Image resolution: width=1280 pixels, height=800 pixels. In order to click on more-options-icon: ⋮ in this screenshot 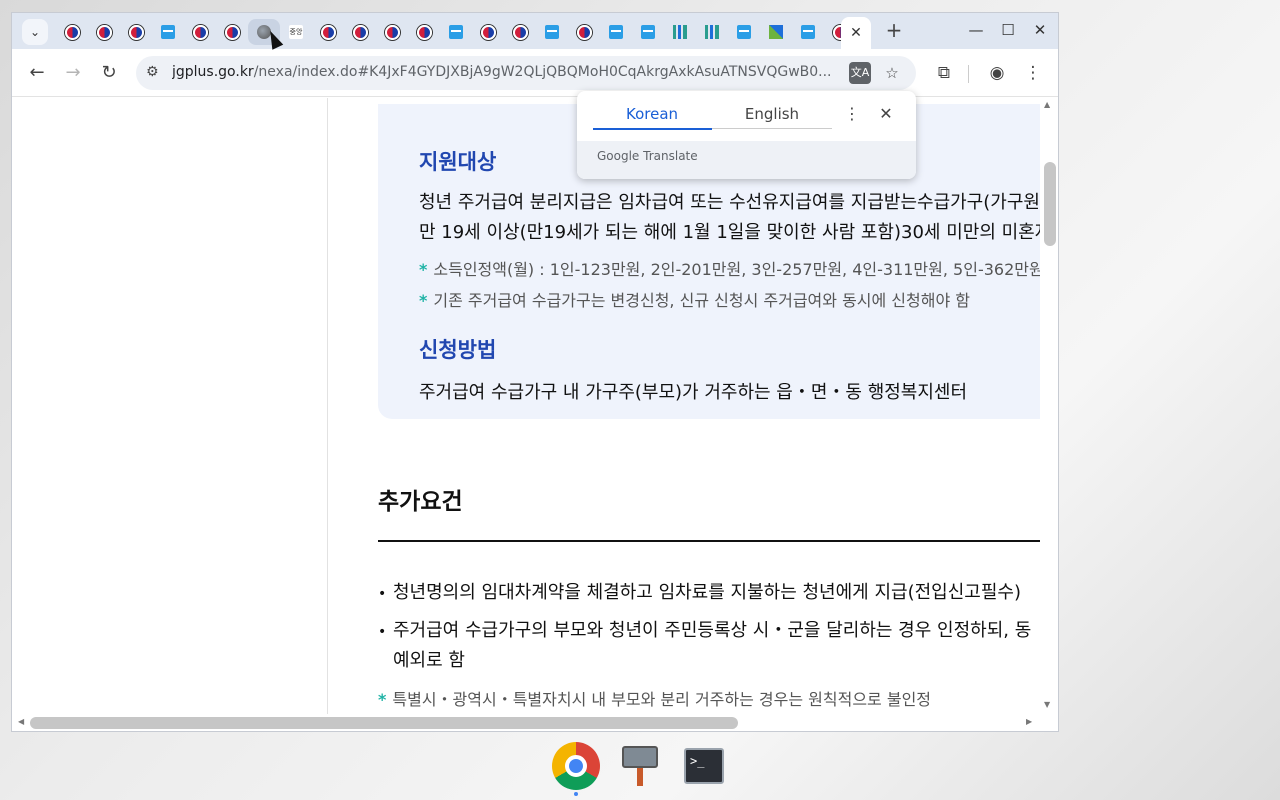, I will do `click(852, 113)`.